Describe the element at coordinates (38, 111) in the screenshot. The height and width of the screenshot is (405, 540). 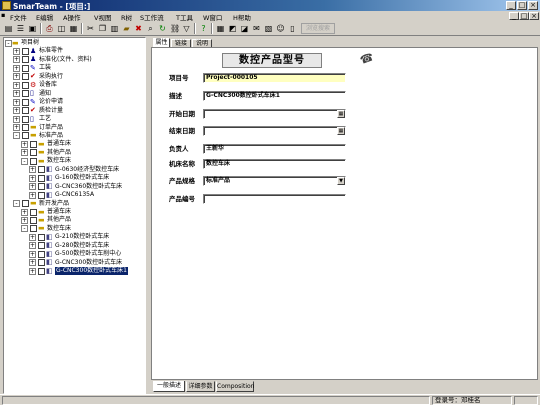
I see `tree-node: + ✔ 质检计量` at that location.